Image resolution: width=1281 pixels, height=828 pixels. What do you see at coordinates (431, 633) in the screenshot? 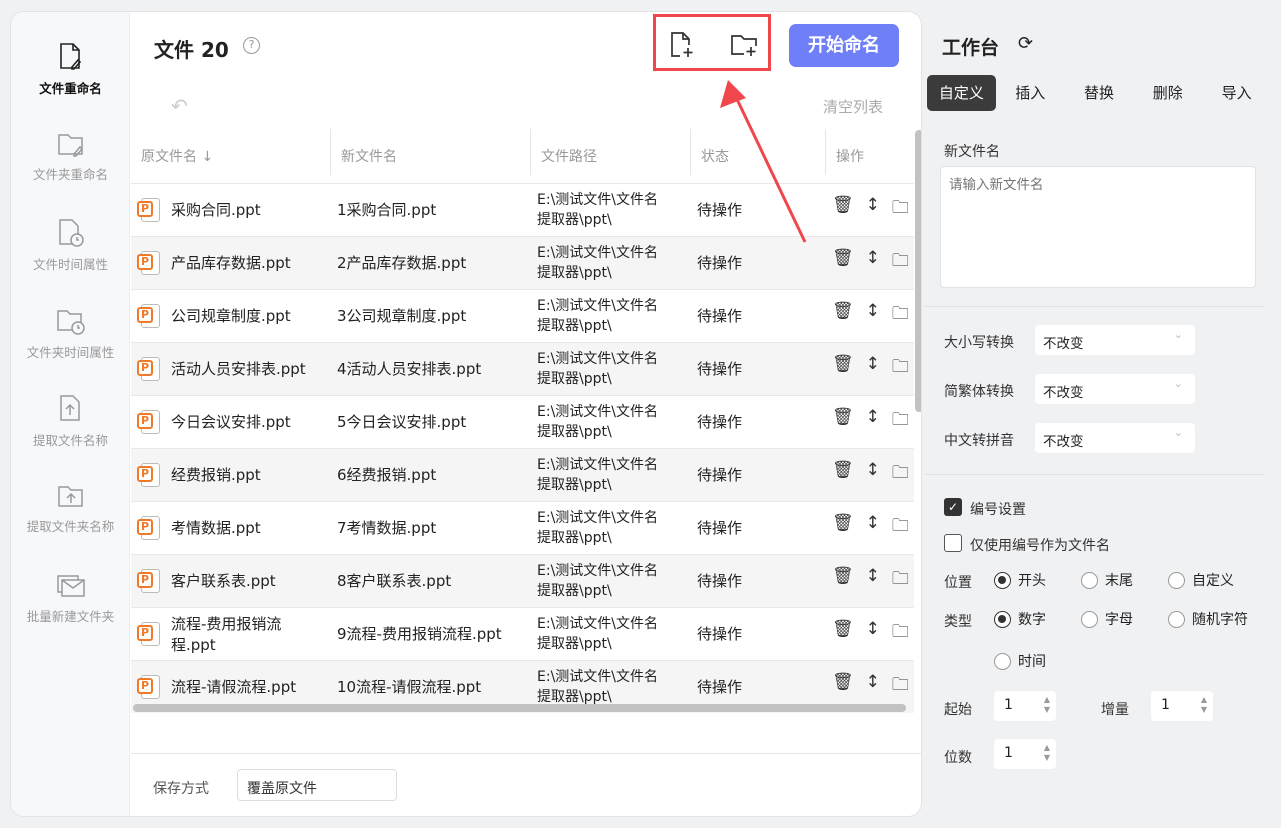
I see `new-name-cell: 9流程-费用报销流程.ppt` at bounding box center [431, 633].